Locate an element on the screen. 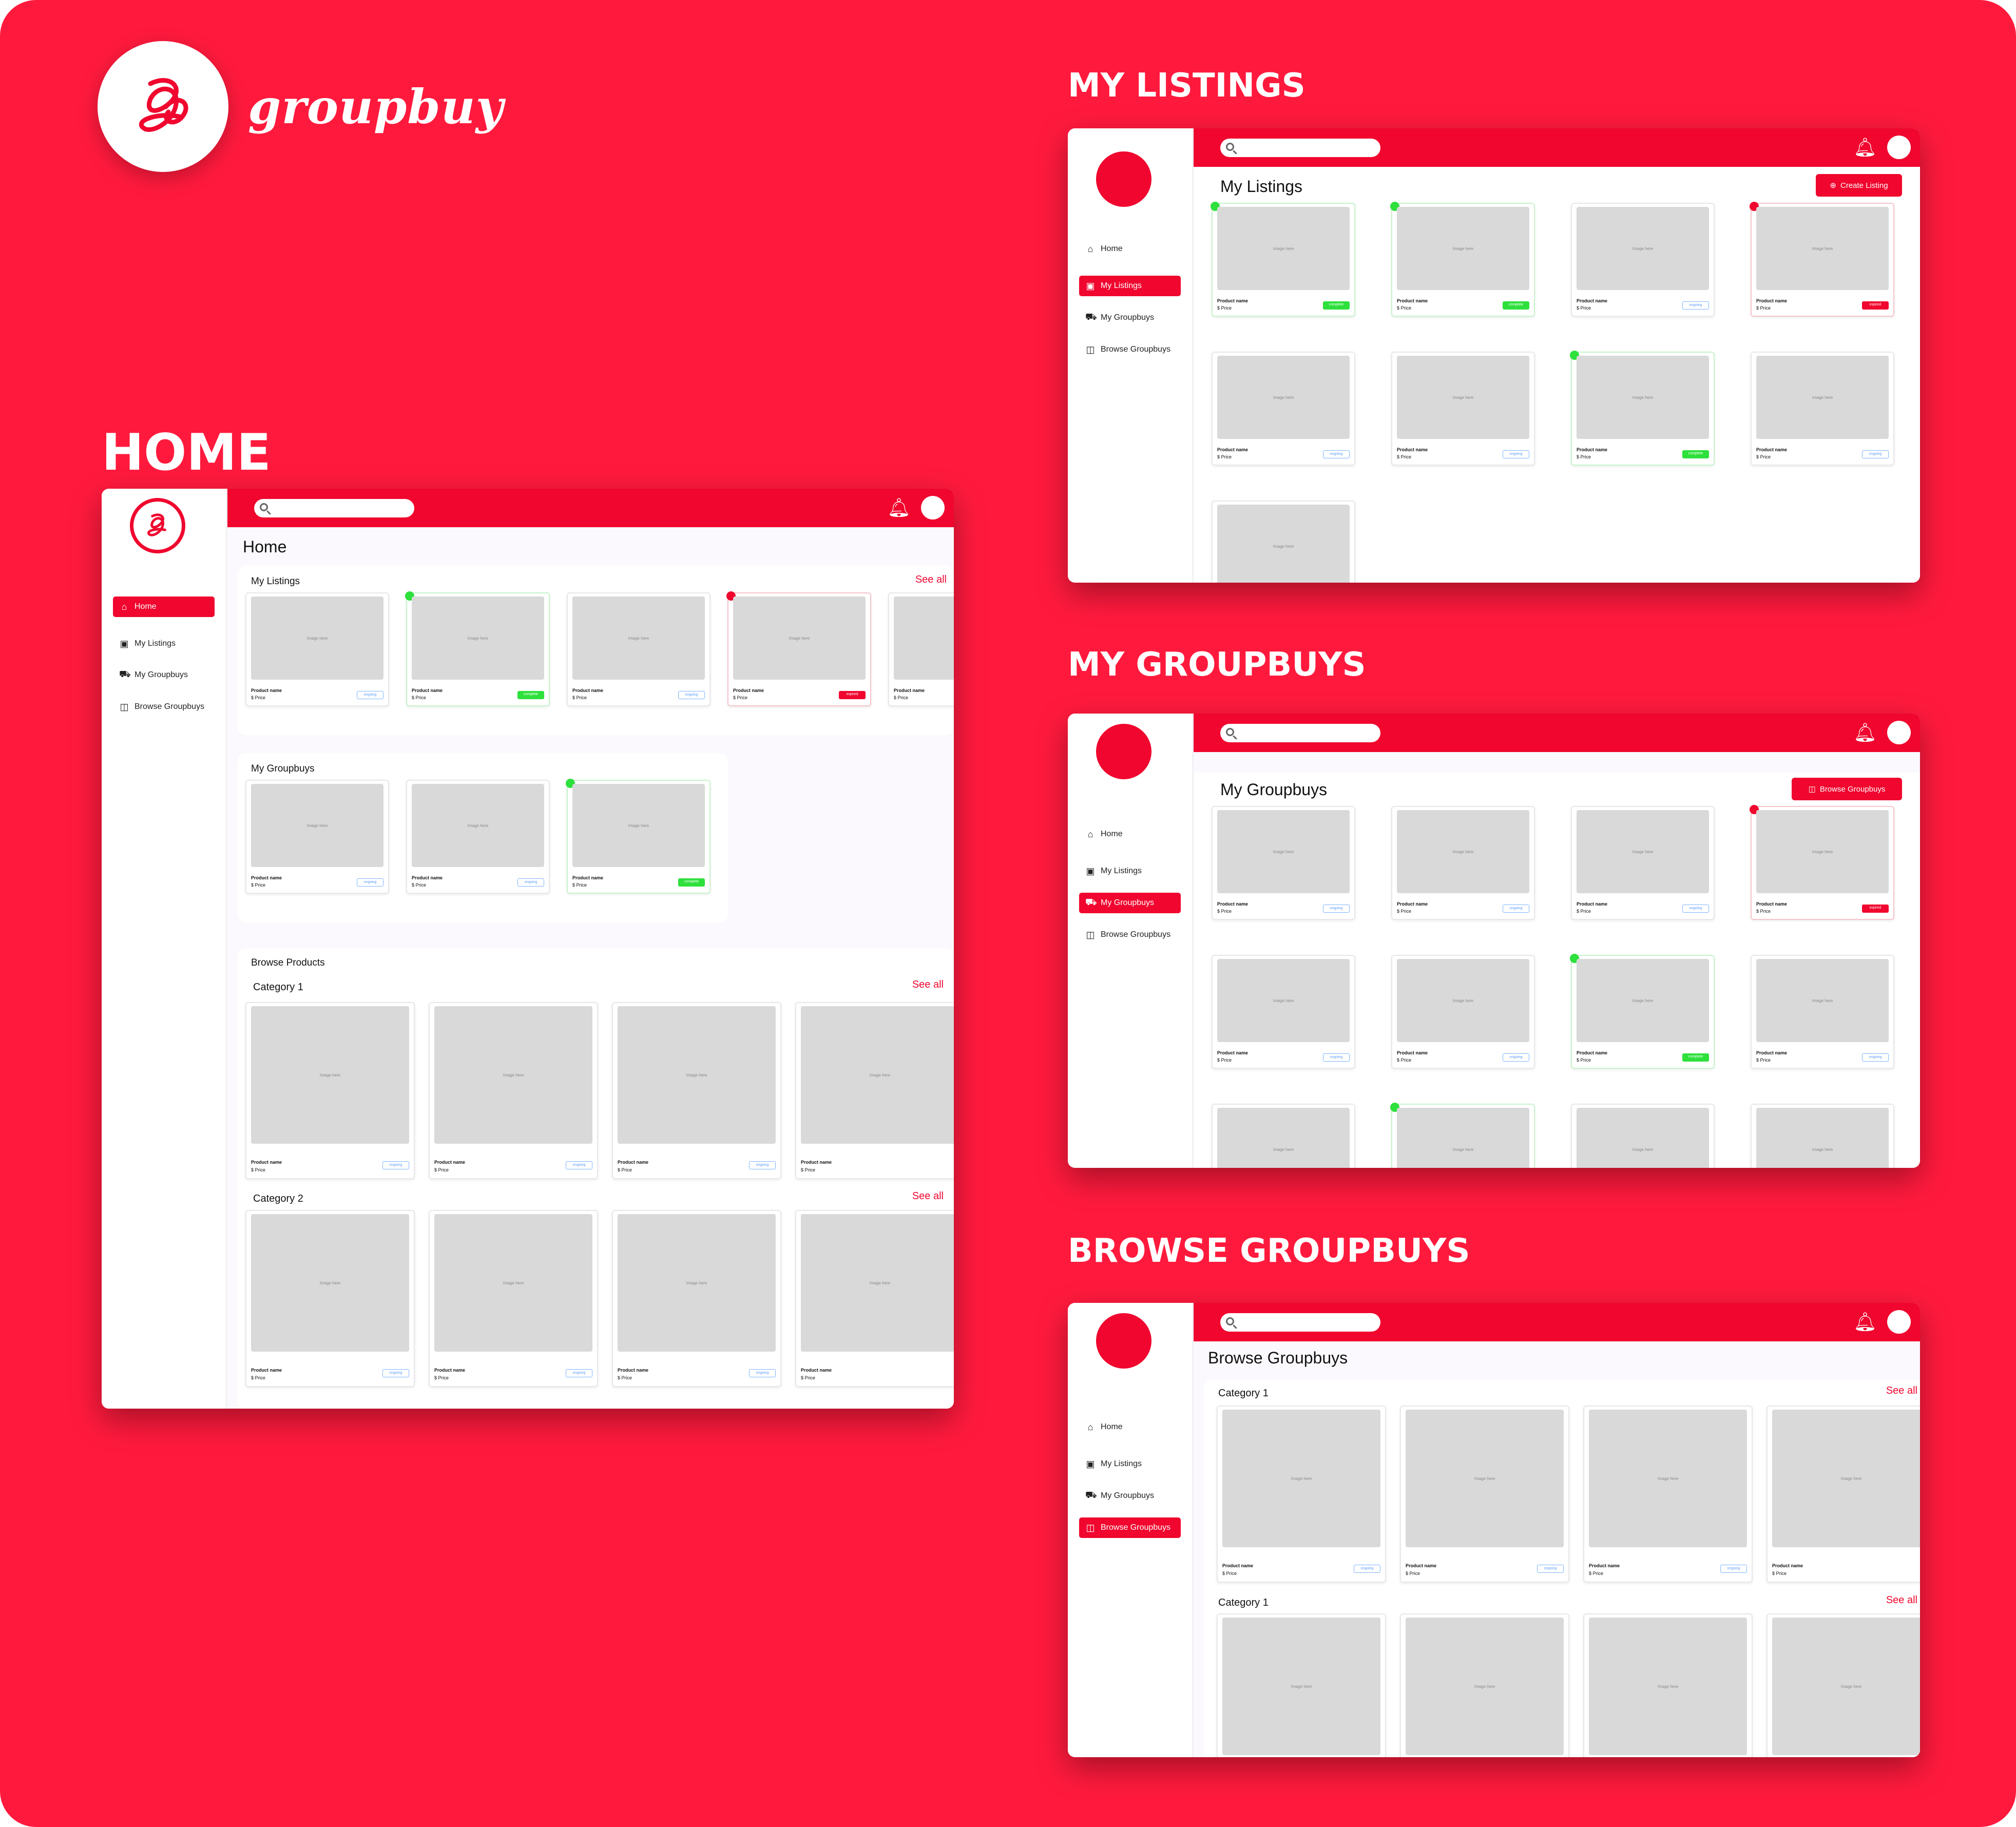 Image resolution: width=2016 pixels, height=1827 pixels. nav-label: My Listings is located at coordinates (1122, 1463).